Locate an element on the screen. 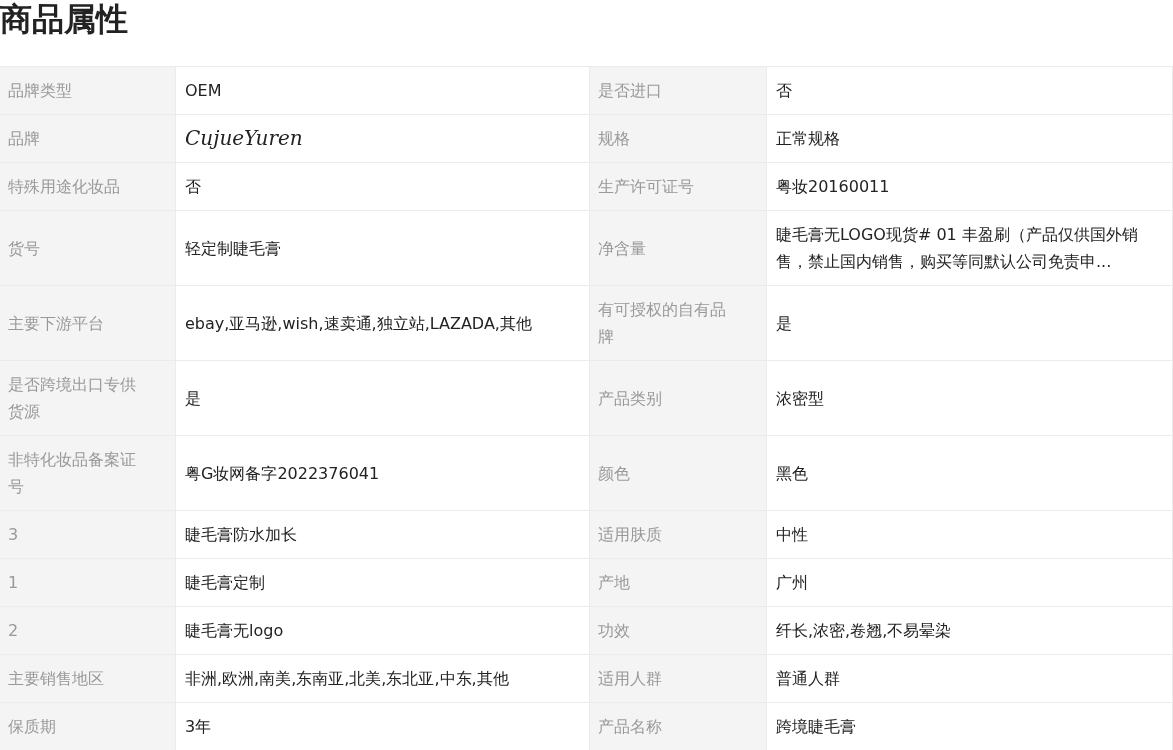  attribute-value: 黑色 is located at coordinates (970, 473).